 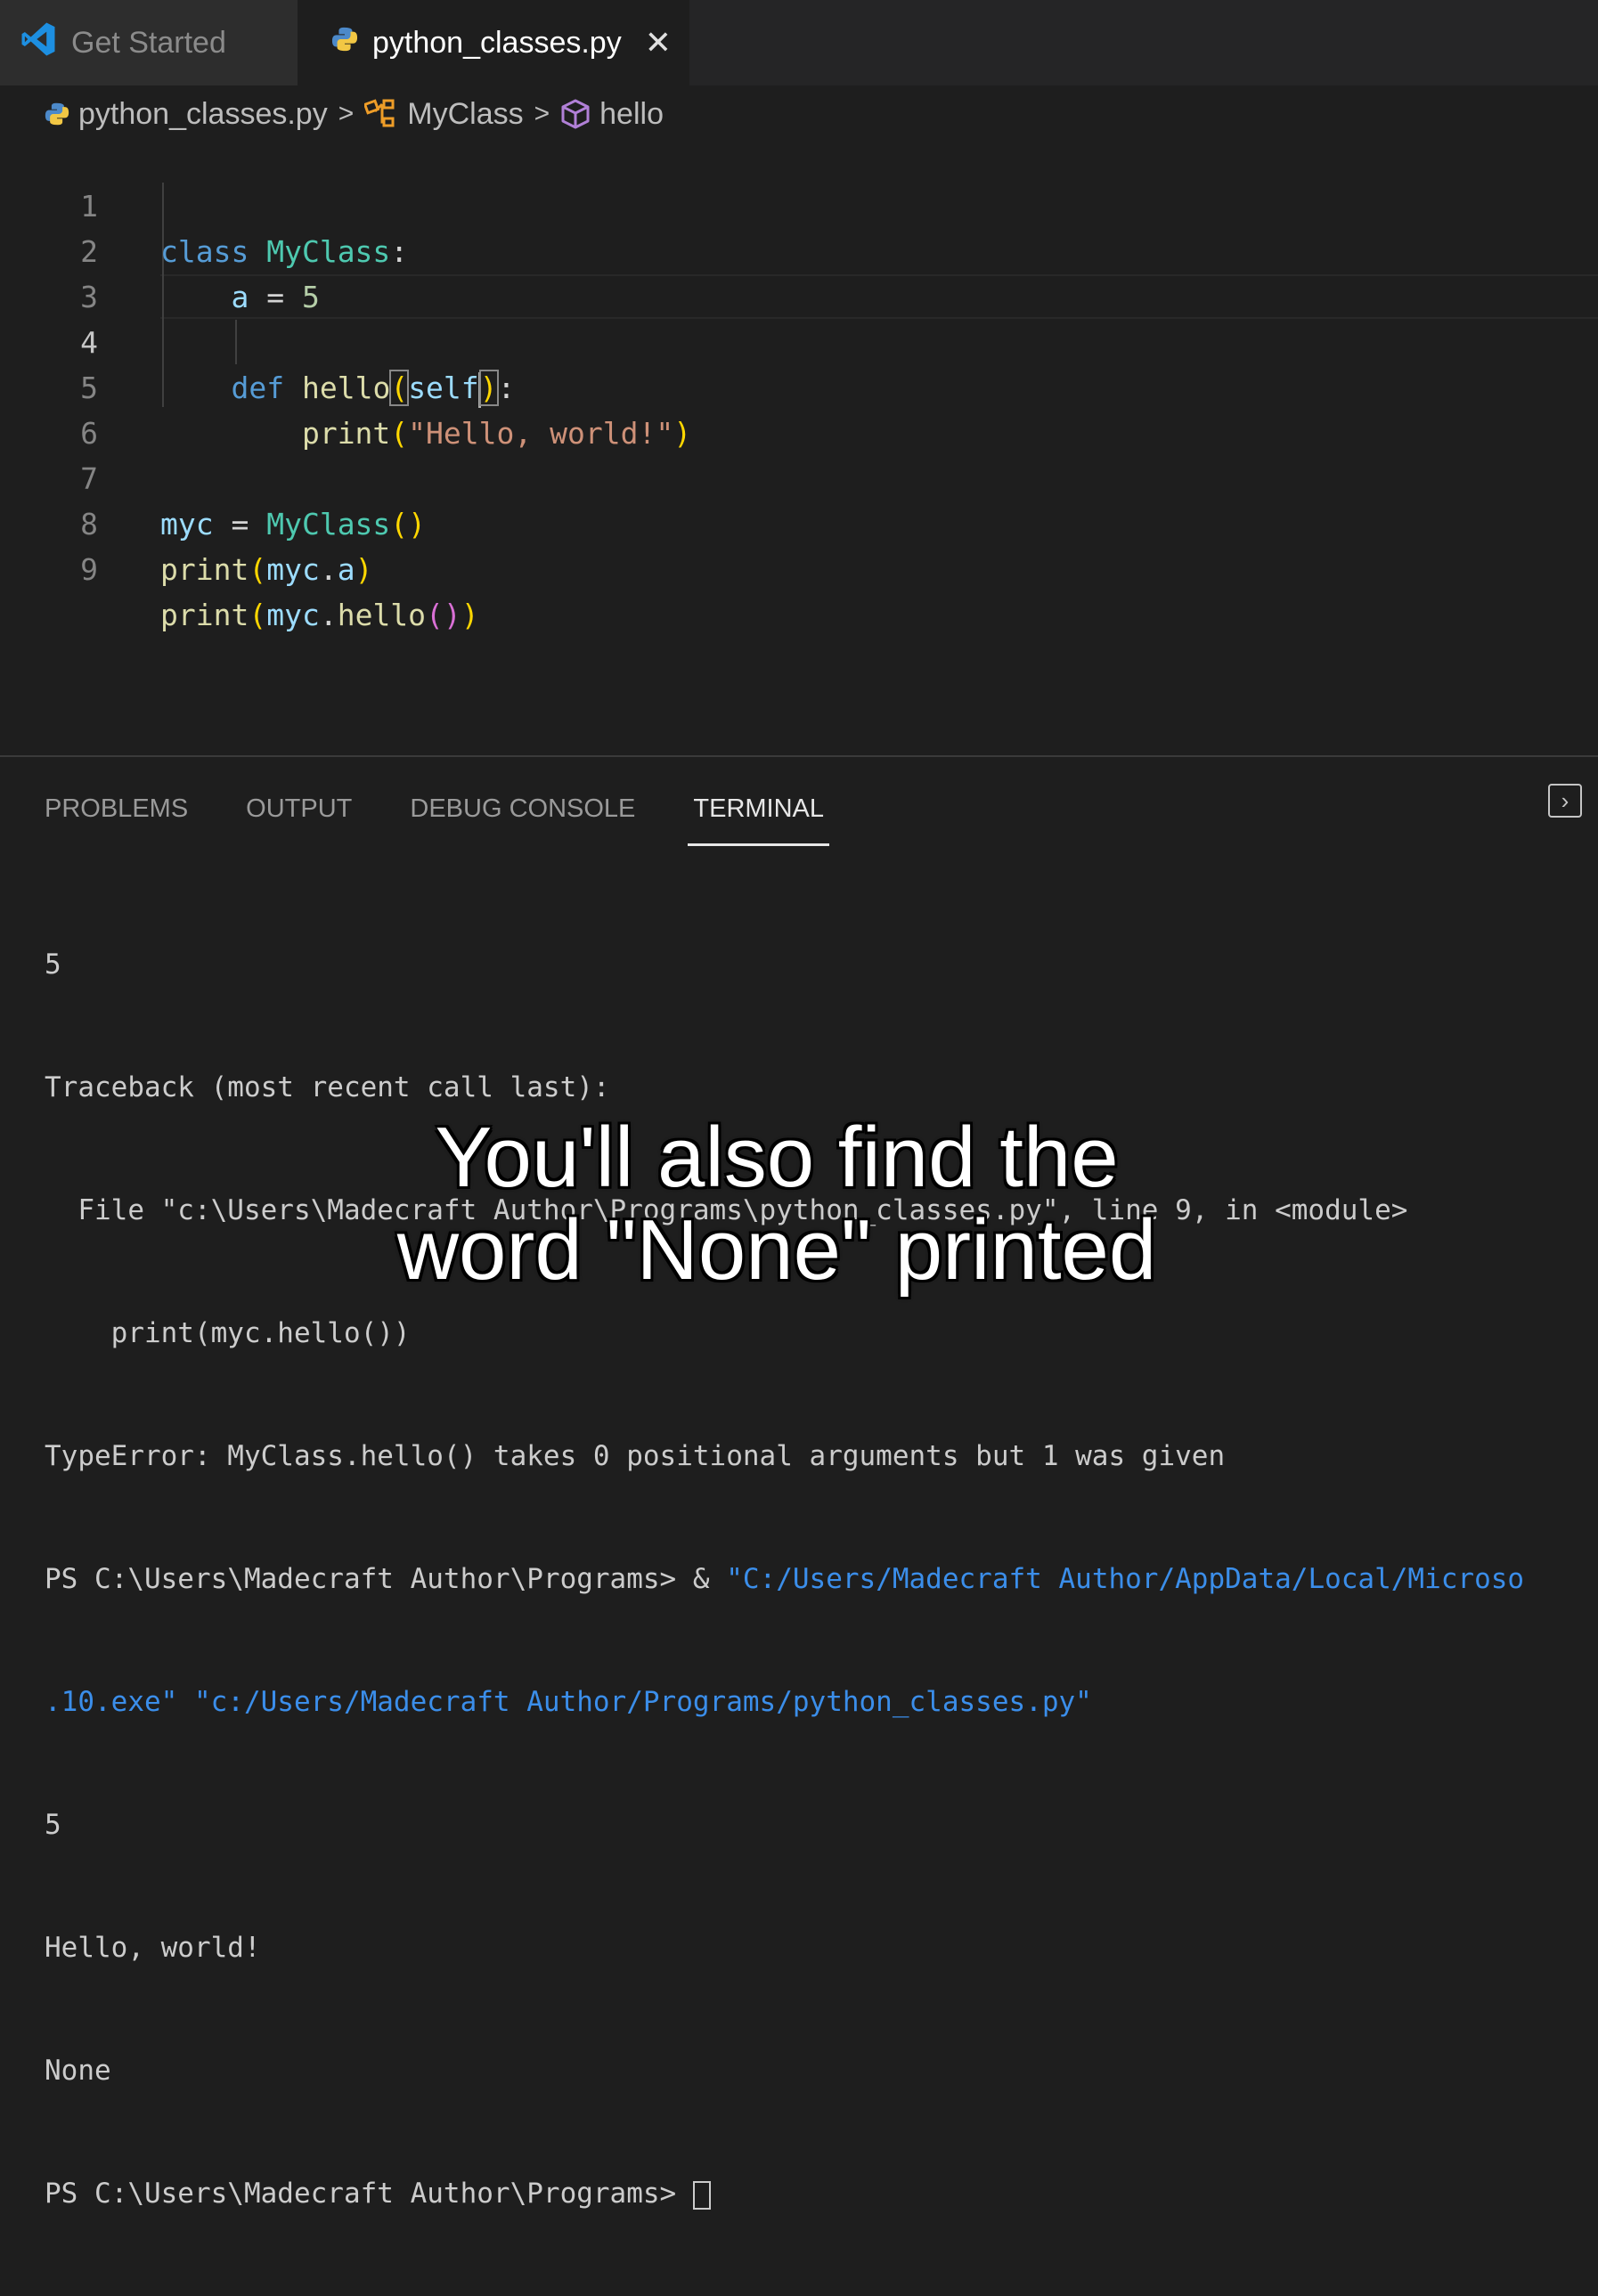 I want to click on code-line-active: 4 def hello(self):, so click(x=799, y=341).